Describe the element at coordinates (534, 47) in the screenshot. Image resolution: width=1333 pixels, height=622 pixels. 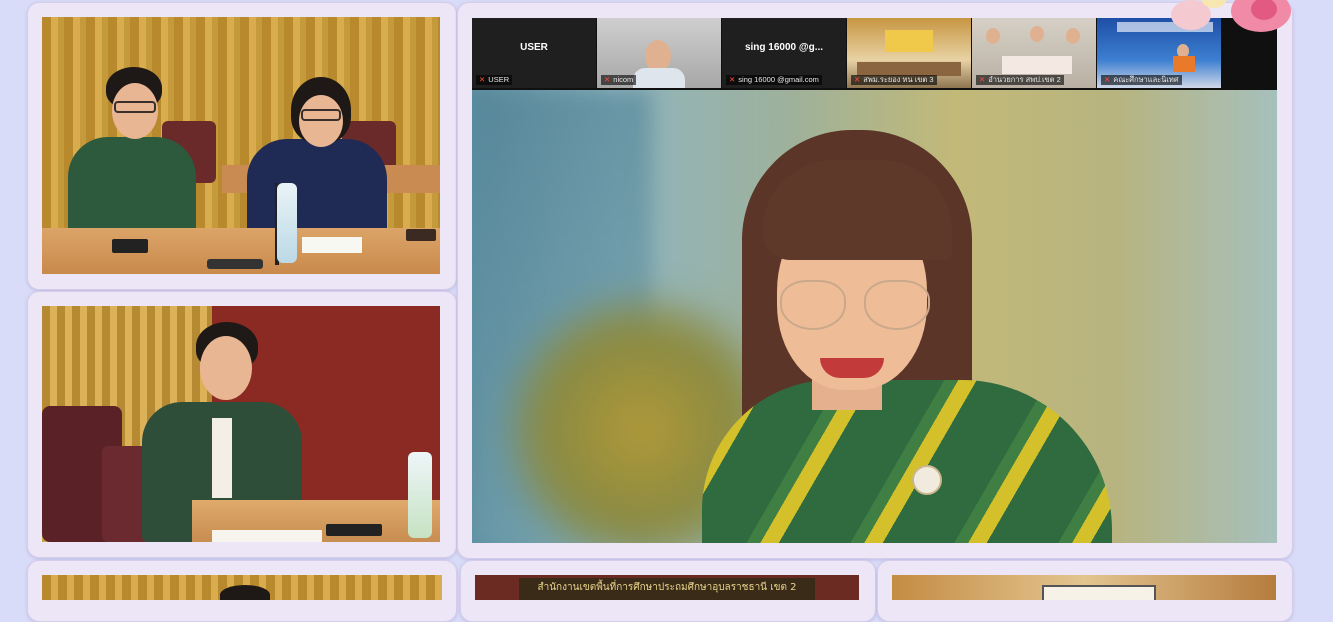
I see `participant-name: USER` at that location.